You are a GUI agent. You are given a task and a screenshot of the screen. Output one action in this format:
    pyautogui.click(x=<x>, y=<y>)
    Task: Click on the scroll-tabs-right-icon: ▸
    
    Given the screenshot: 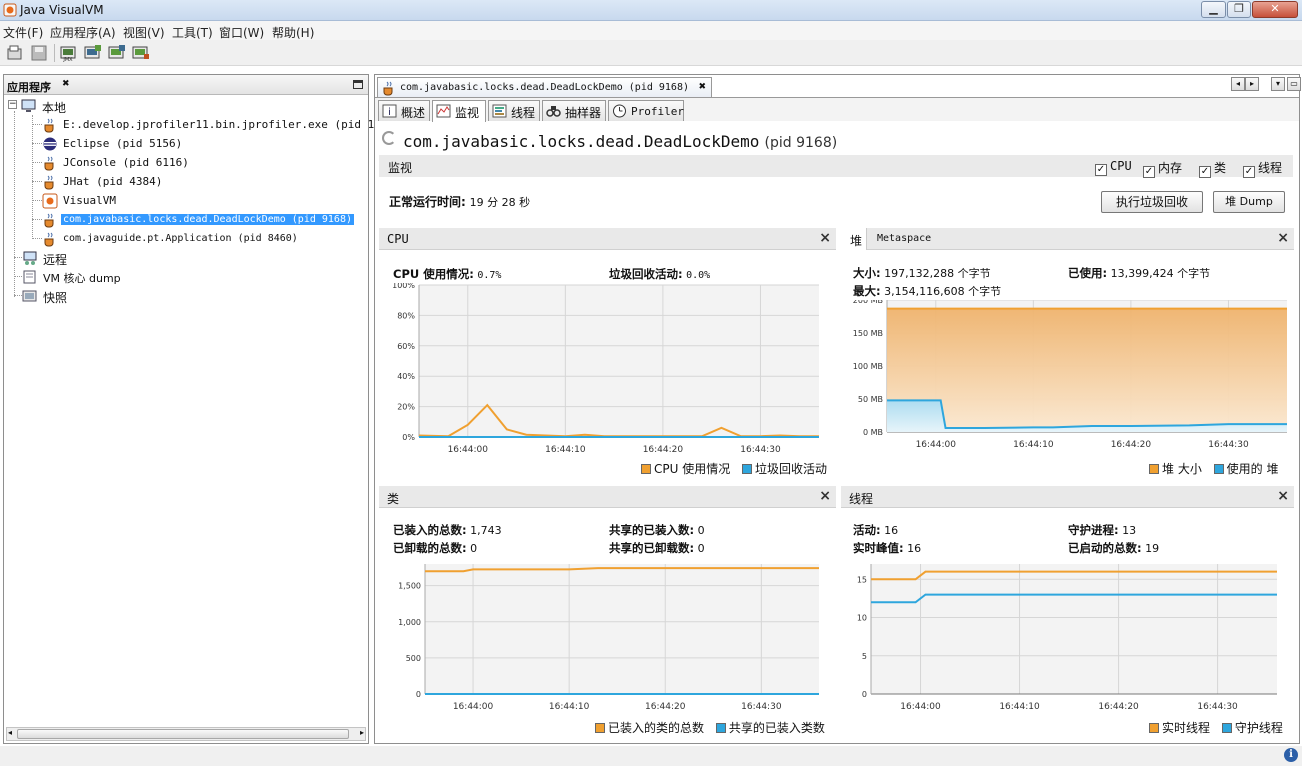 What is the action you would take?
    pyautogui.click(x=1252, y=84)
    